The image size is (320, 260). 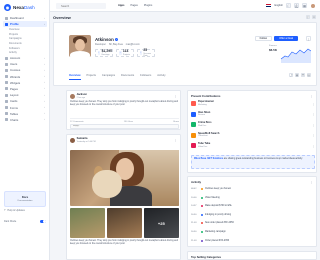 What do you see at coordinates (121, 5) in the screenshot?
I see `top-link-apps: Apps` at bounding box center [121, 5].